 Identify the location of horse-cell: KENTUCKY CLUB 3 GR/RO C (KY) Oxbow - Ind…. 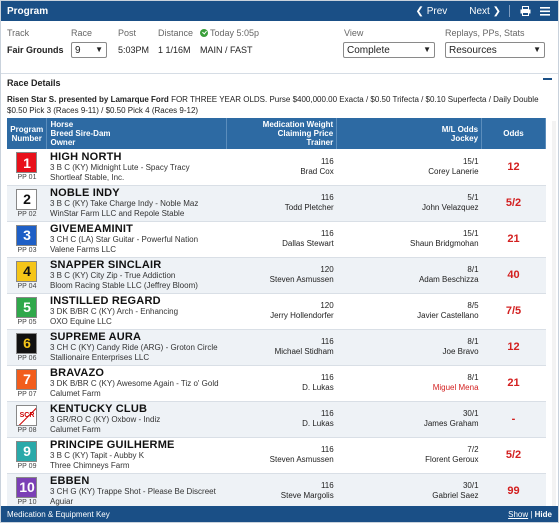
(137, 419).